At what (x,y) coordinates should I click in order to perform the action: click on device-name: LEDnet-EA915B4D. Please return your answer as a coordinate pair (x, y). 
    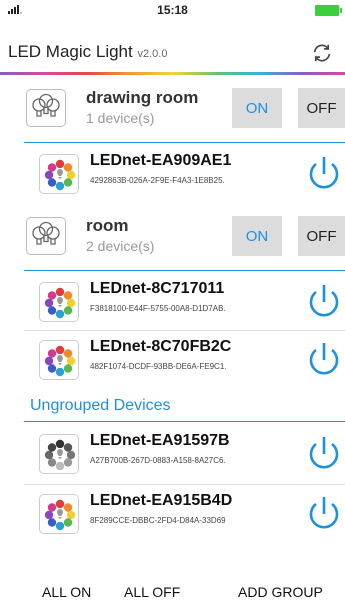
    Looking at the image, I should click on (161, 500).